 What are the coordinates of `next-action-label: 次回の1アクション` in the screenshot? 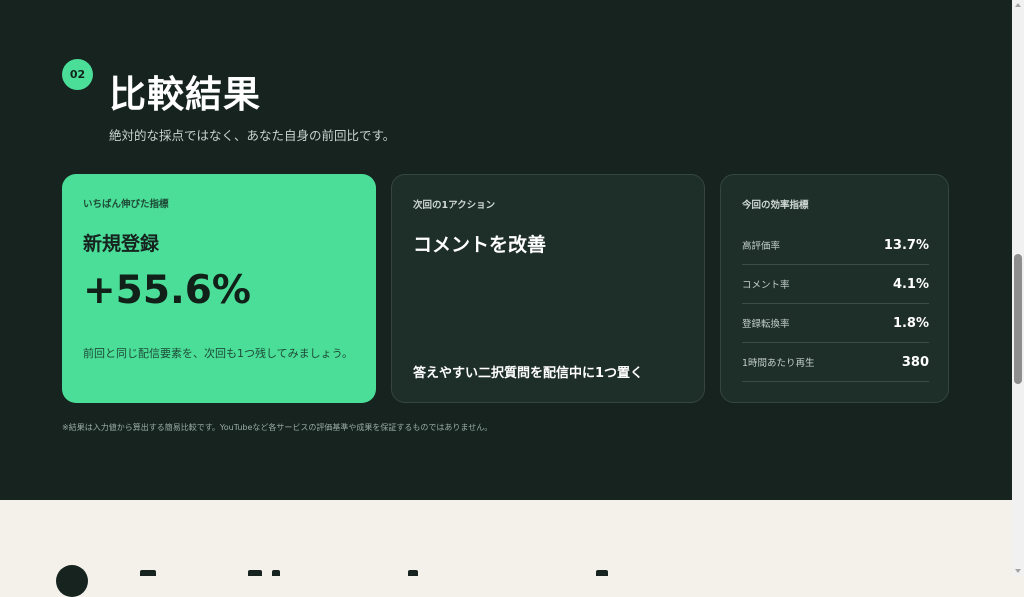 It's located at (454, 205).